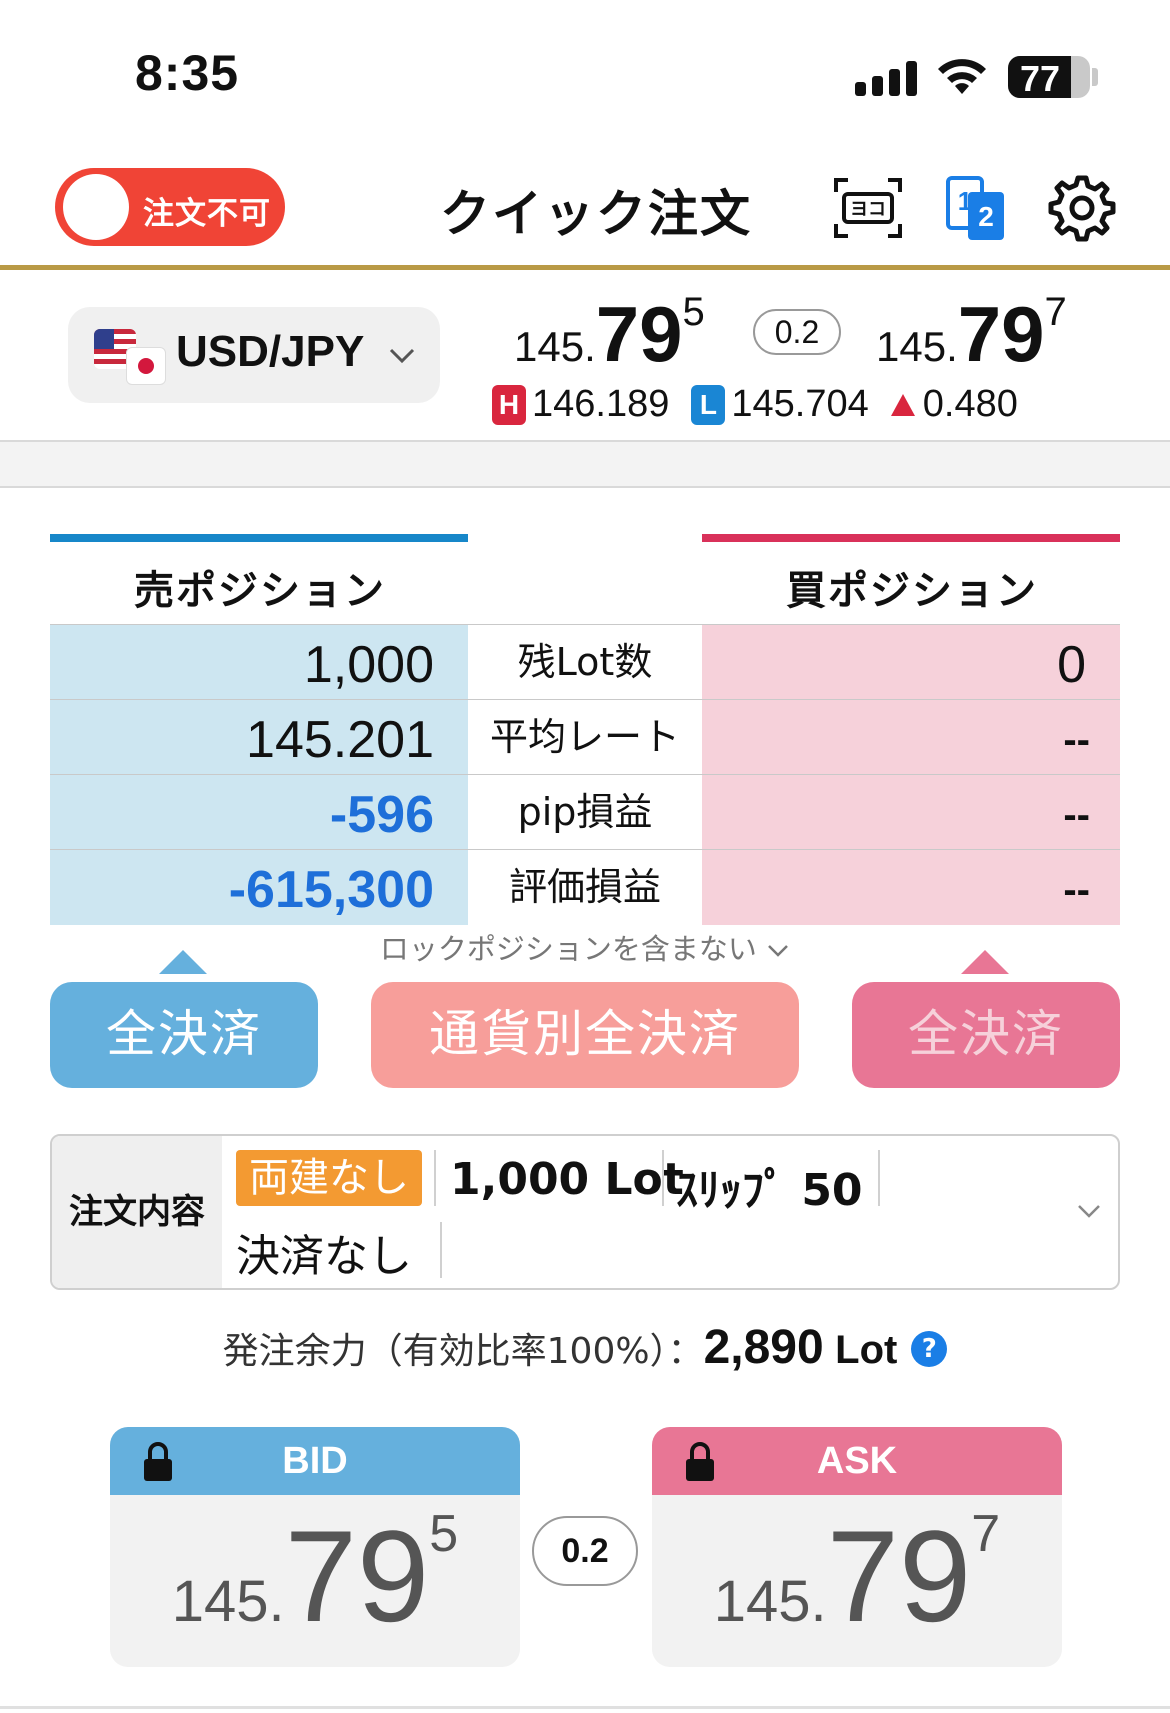 This screenshot has height=1713, width=1170. What do you see at coordinates (708, 404) in the screenshot?
I see `low-badge: L` at bounding box center [708, 404].